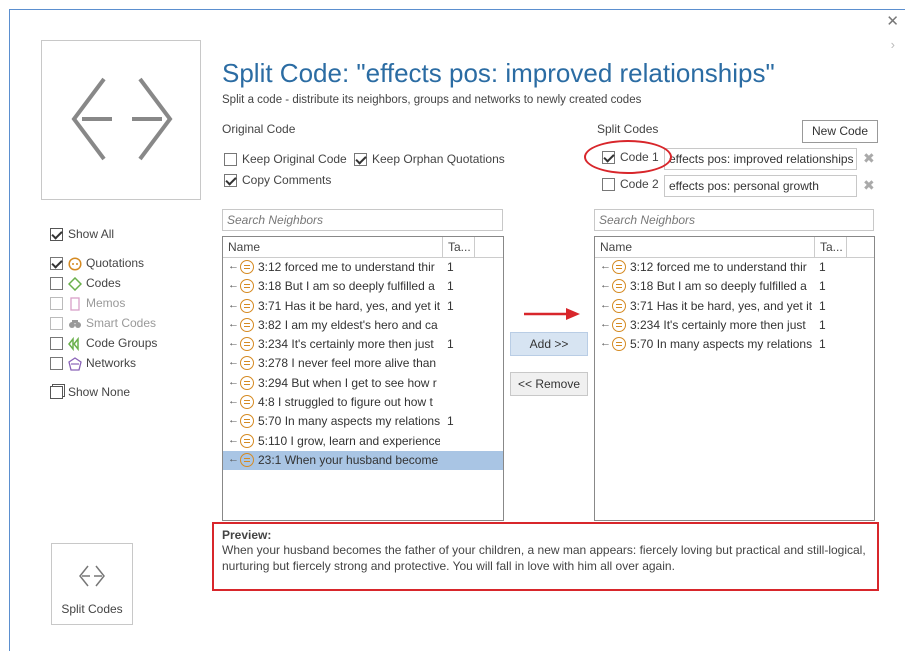 The image size is (907, 653). Describe the element at coordinates (869, 158) in the screenshot. I see `delete-code-1-icon: ✖` at that location.